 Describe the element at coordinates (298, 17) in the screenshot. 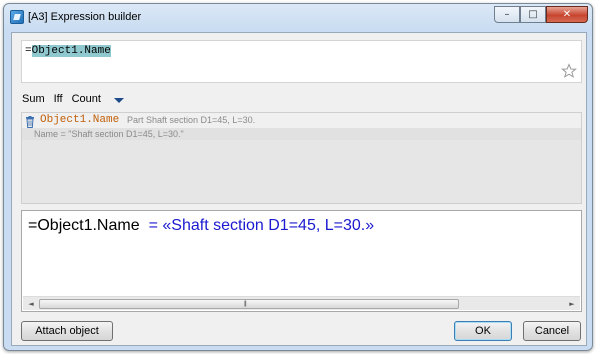

I see `title-bar: [A3] Expression builder – □ ✕` at that location.